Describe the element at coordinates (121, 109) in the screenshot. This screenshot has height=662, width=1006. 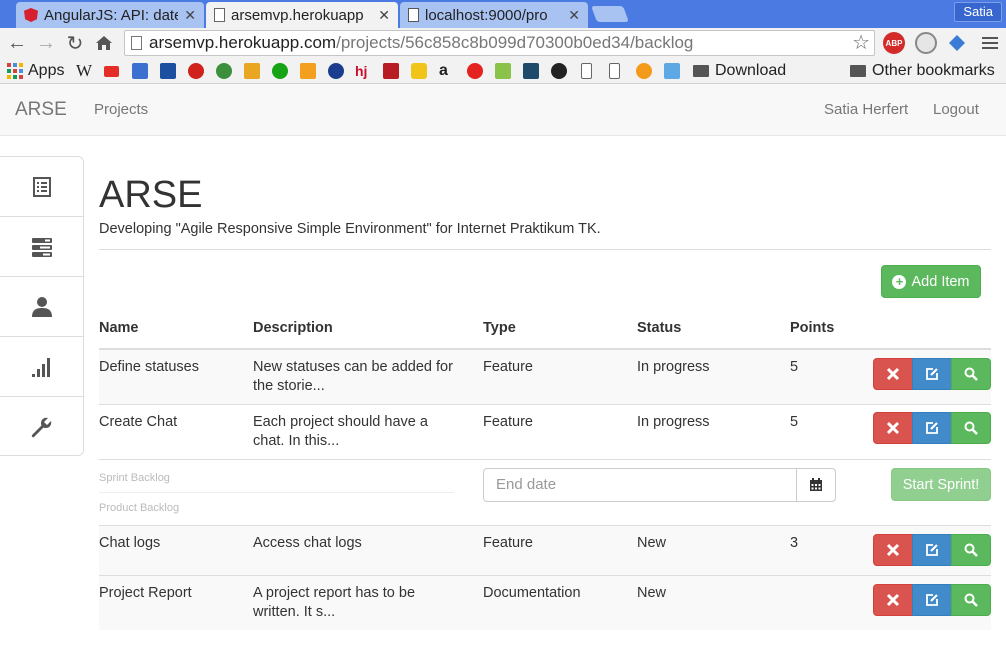
I see `nav-link-projects: Projects` at that location.